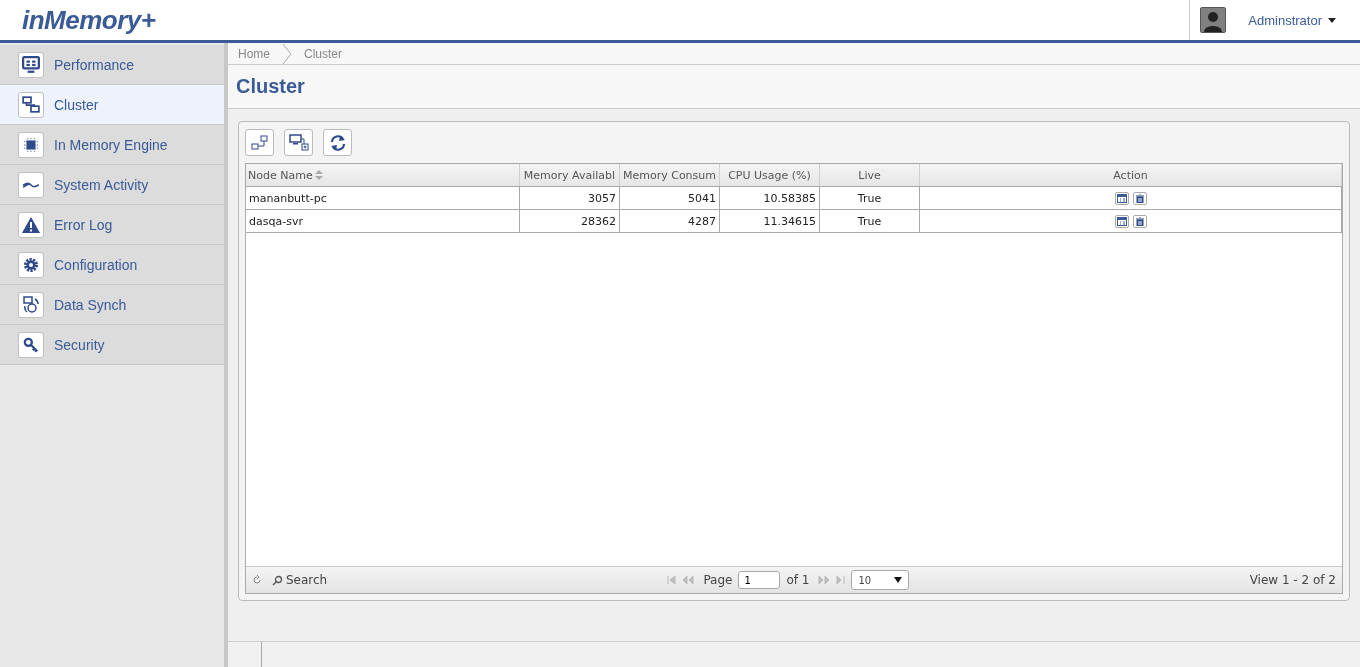 This screenshot has width=1360, height=667. Describe the element at coordinates (31, 264) in the screenshot. I see `settings-icon` at that location.